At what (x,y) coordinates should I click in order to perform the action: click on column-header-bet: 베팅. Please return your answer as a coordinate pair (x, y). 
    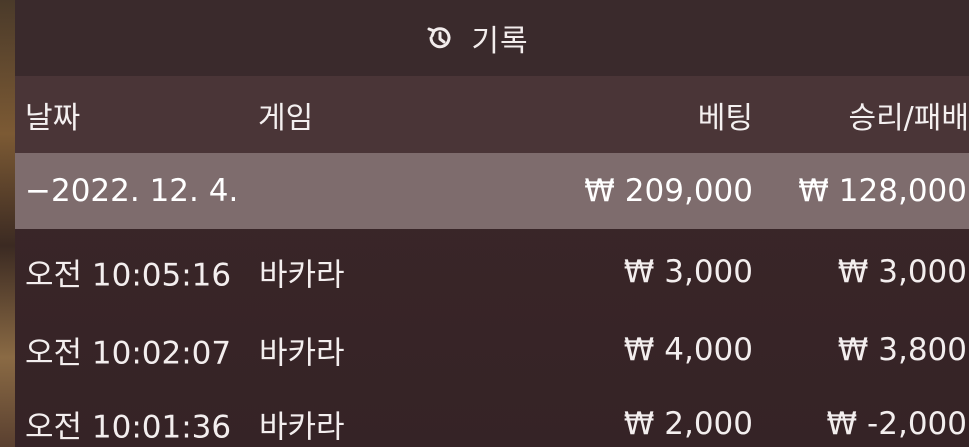
    Looking at the image, I should click on (725, 118).